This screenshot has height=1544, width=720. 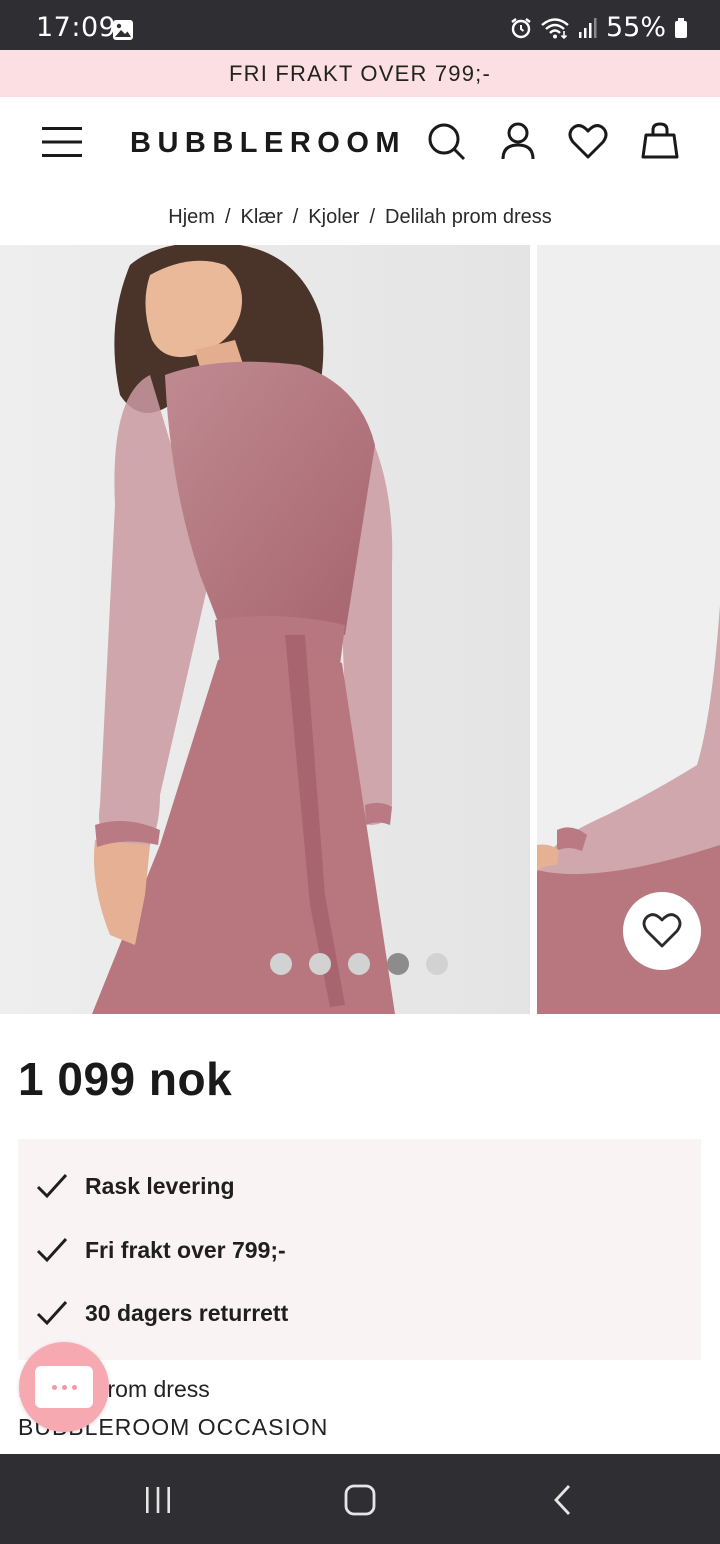 I want to click on usp-text: Rask levering, so click(x=160, y=1185).